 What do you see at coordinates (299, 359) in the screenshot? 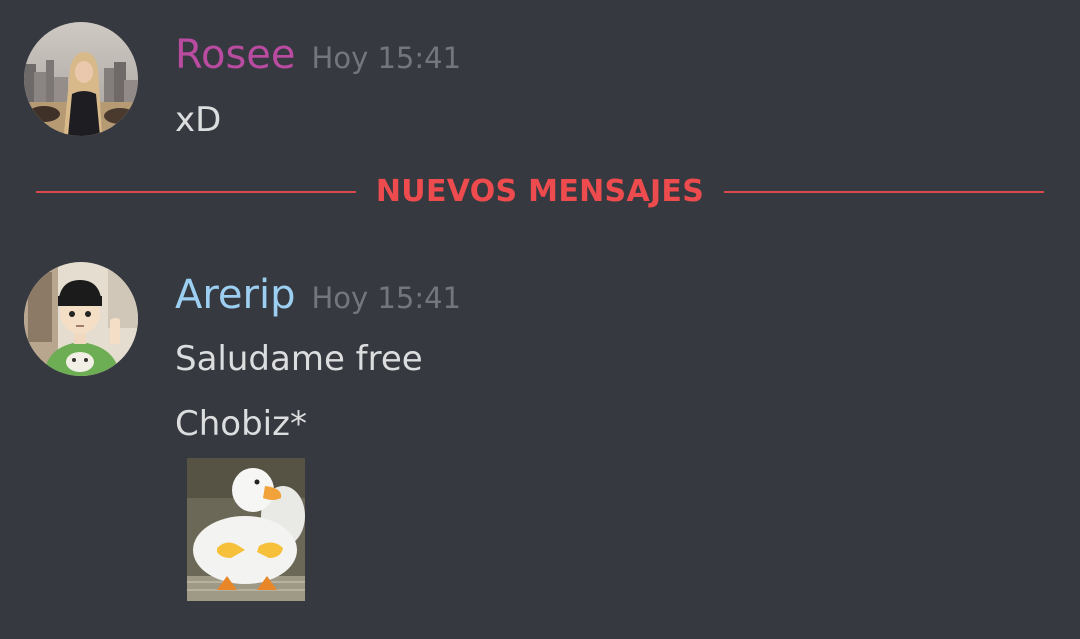
I see `message-text: Saludame free` at bounding box center [299, 359].